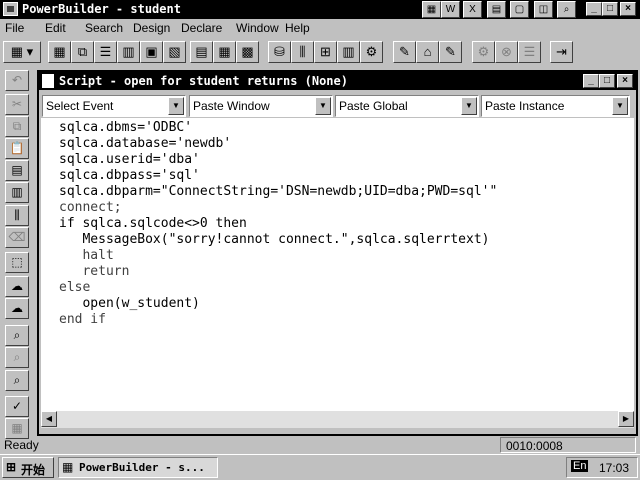 This screenshot has height=480, width=640. What do you see at coordinates (129, 303) in the screenshot?
I see `code-line: open(w_student)` at bounding box center [129, 303].